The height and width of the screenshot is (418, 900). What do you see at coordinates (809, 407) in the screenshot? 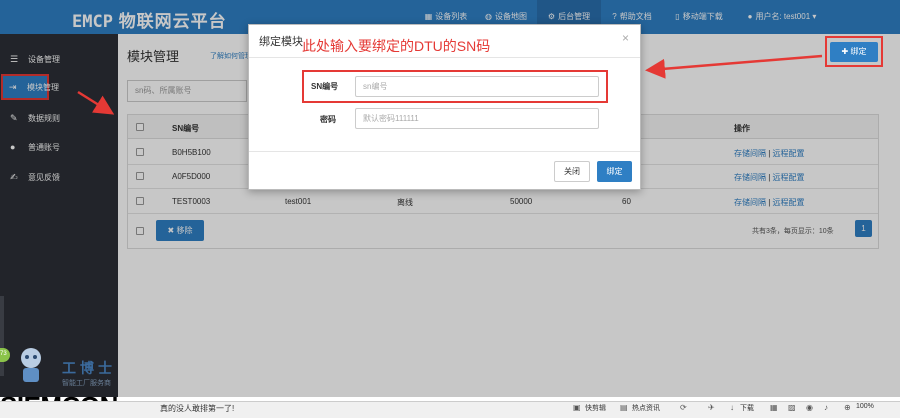
I see `lock-icon: ◉` at bounding box center [809, 407].